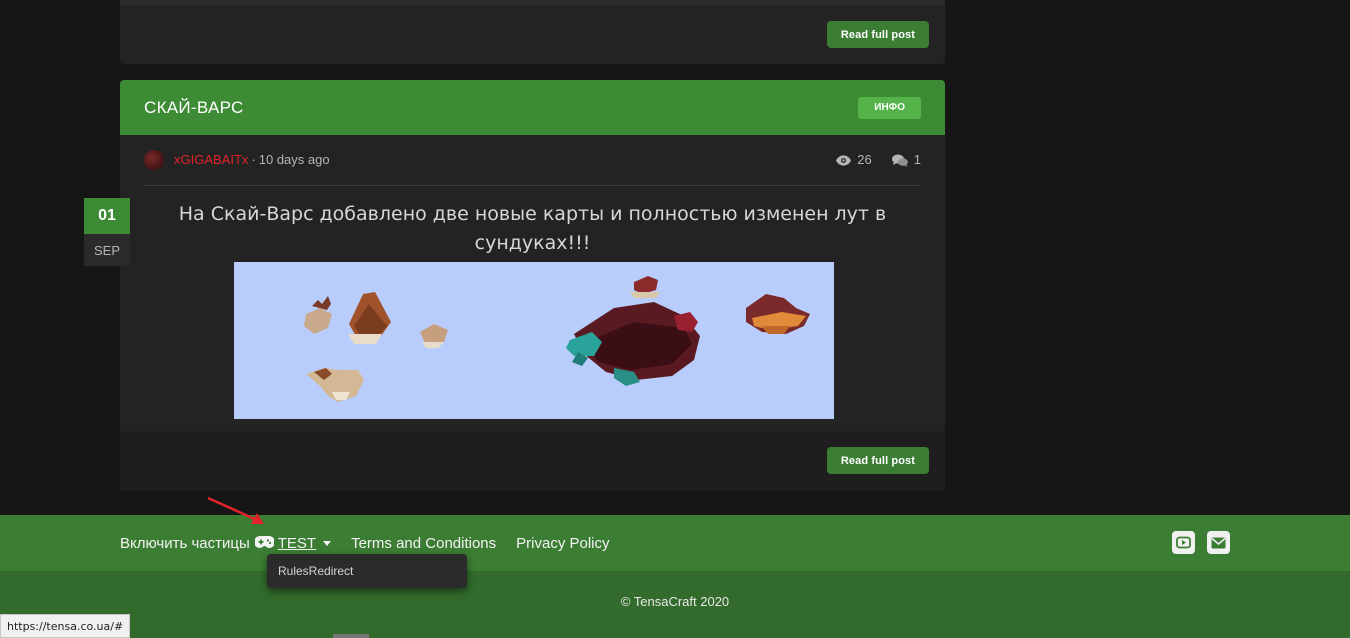 Image resolution: width=1350 pixels, height=638 pixels. What do you see at coordinates (877, 34) in the screenshot?
I see `read-full-post-button-previous: Read full post` at bounding box center [877, 34].